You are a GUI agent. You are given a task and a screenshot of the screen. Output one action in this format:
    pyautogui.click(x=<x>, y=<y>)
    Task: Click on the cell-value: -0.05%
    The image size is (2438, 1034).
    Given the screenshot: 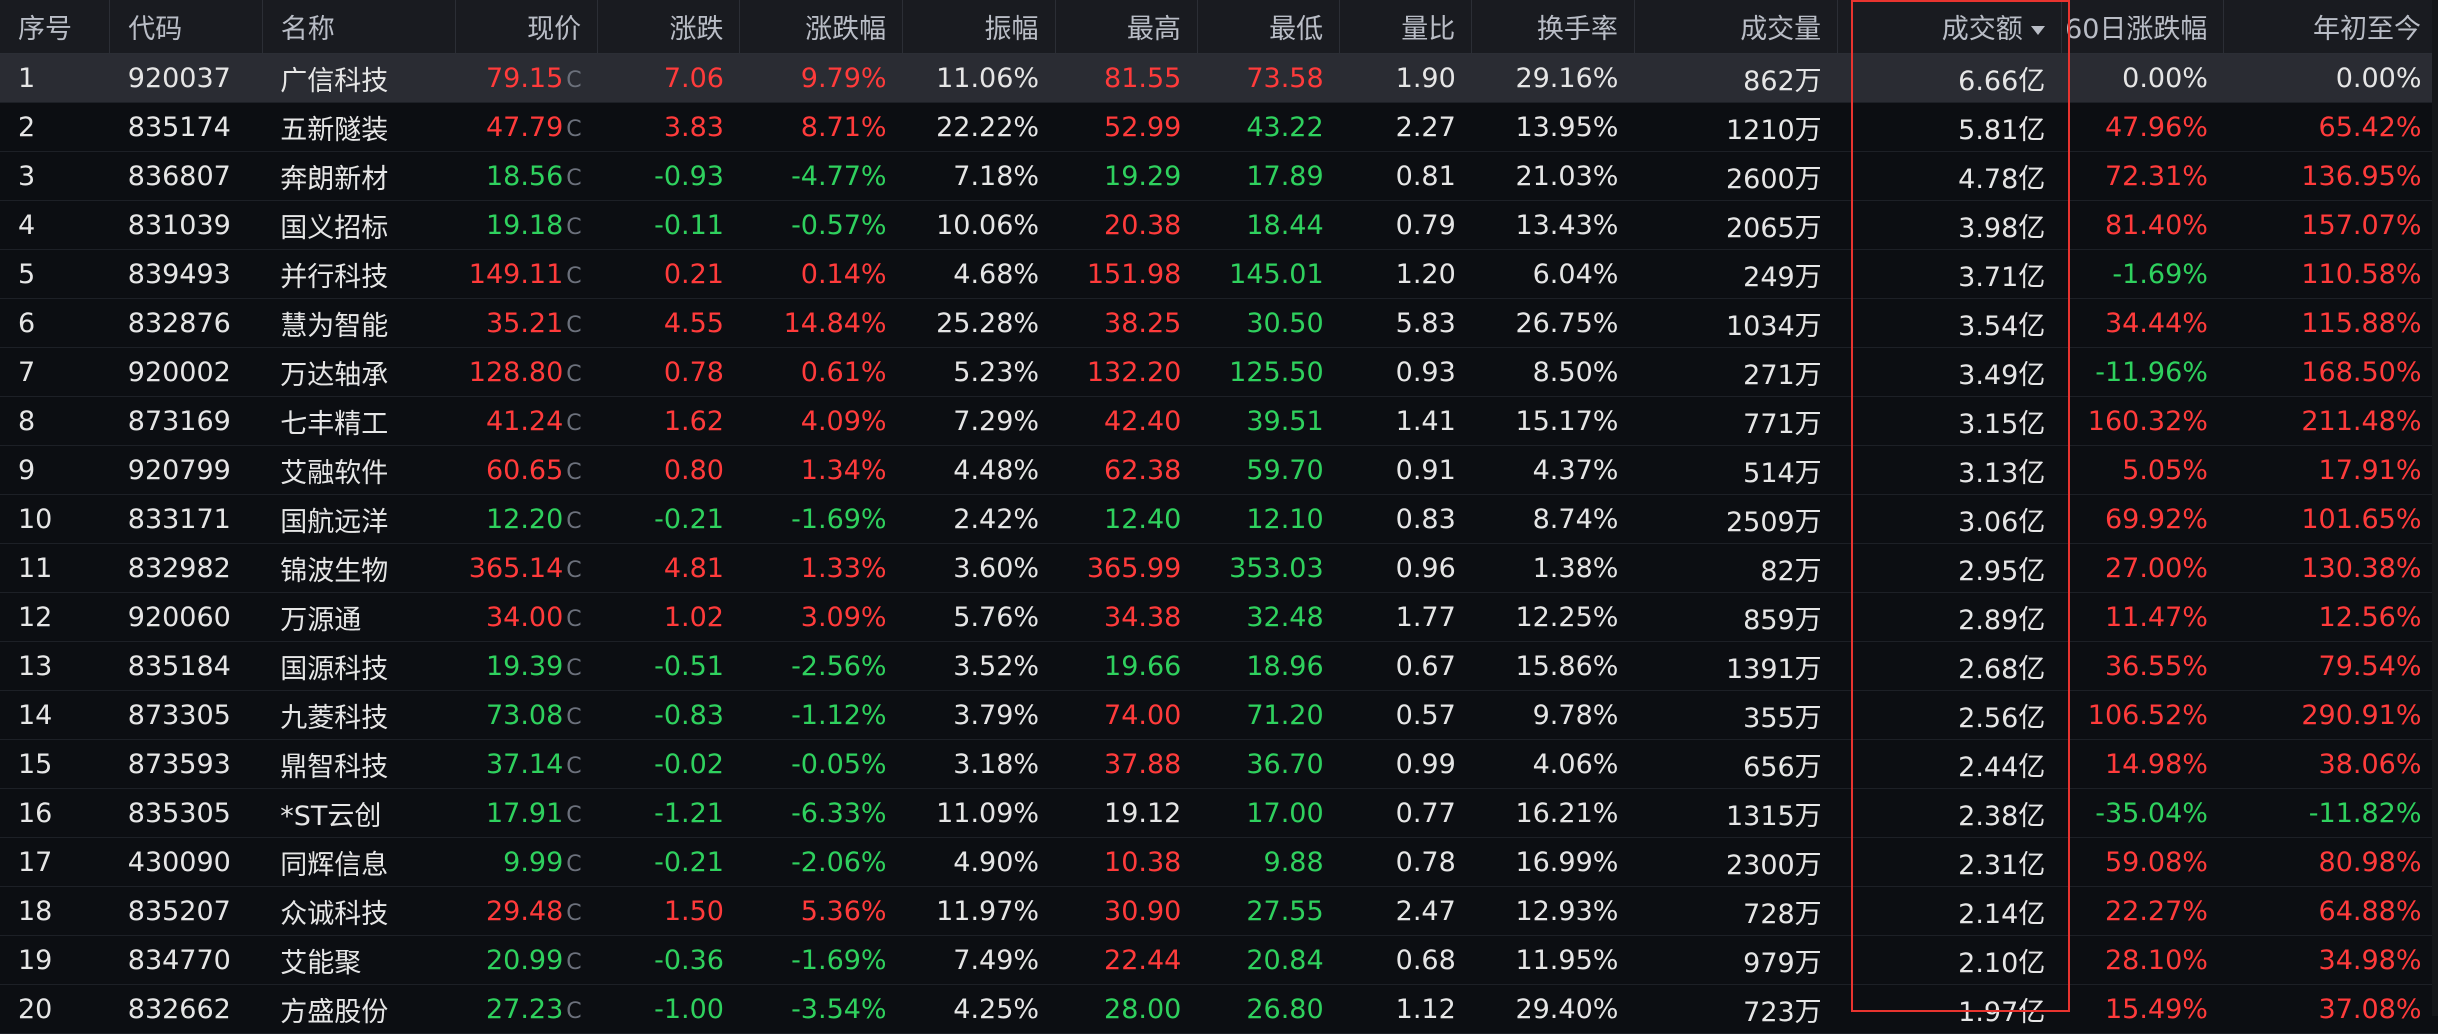 What is the action you would take?
    pyautogui.click(x=839, y=764)
    